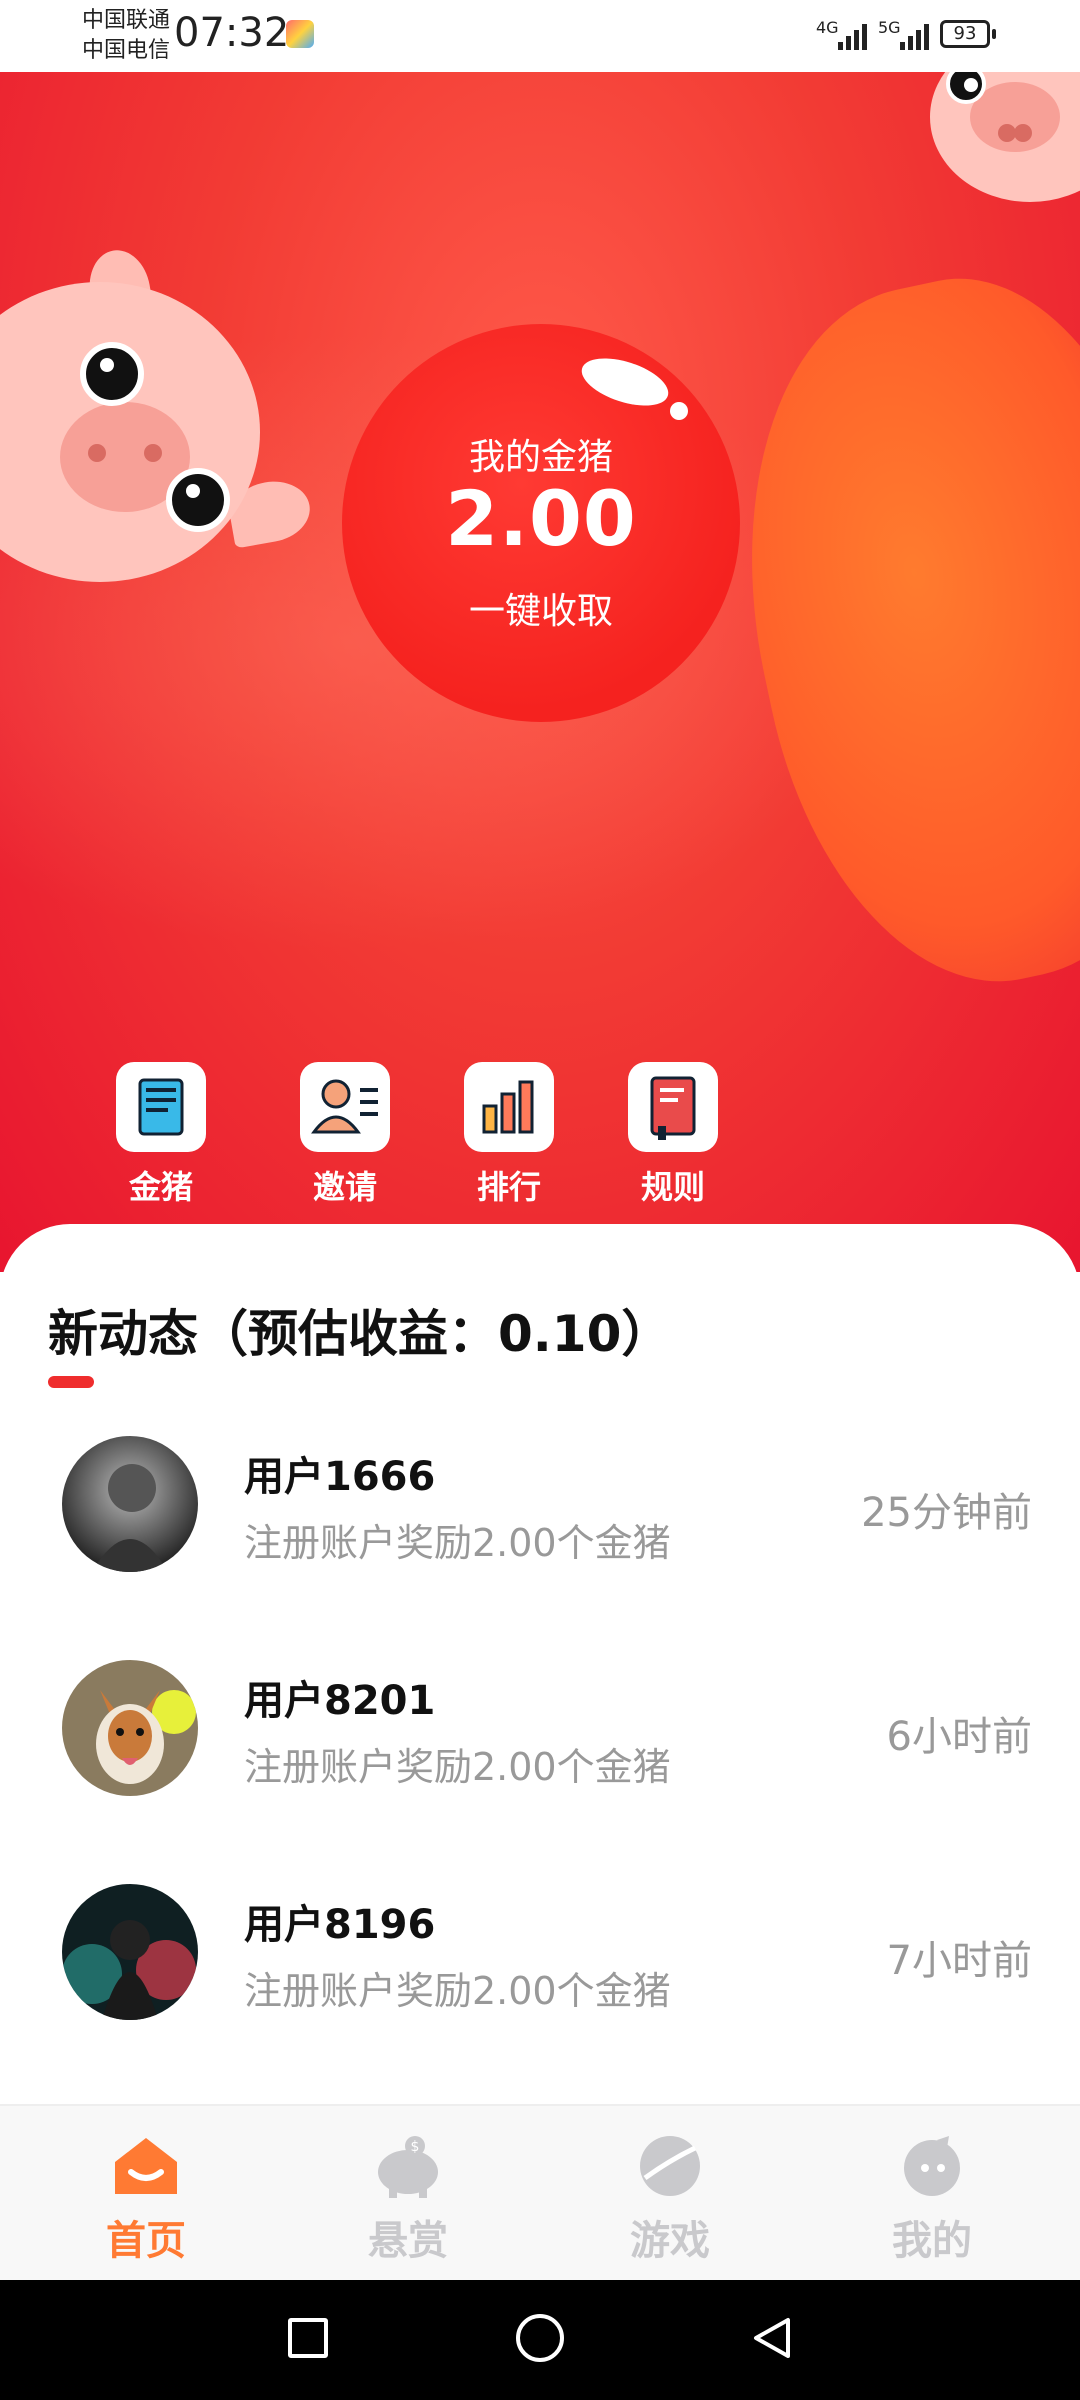 The width and height of the screenshot is (1080, 2400). What do you see at coordinates (772, 2338) in the screenshot?
I see `back-button` at bounding box center [772, 2338].